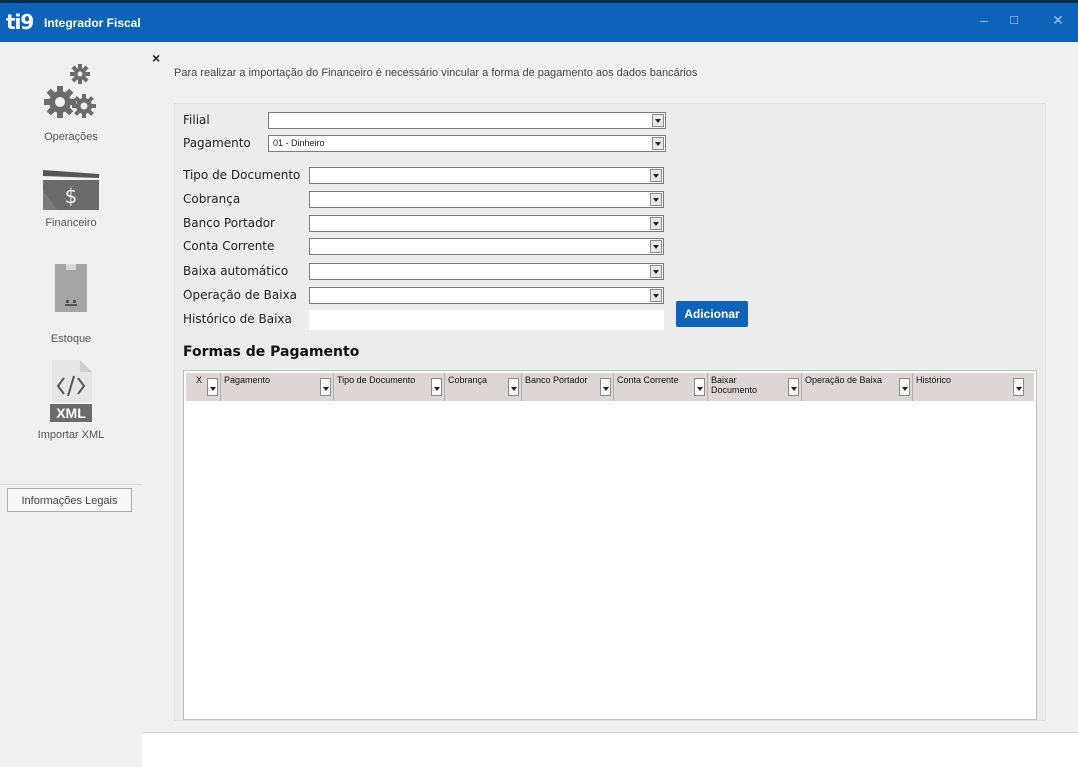 The width and height of the screenshot is (1078, 767). What do you see at coordinates (486, 223) in the screenshot?
I see `banco-portador-select` at bounding box center [486, 223].